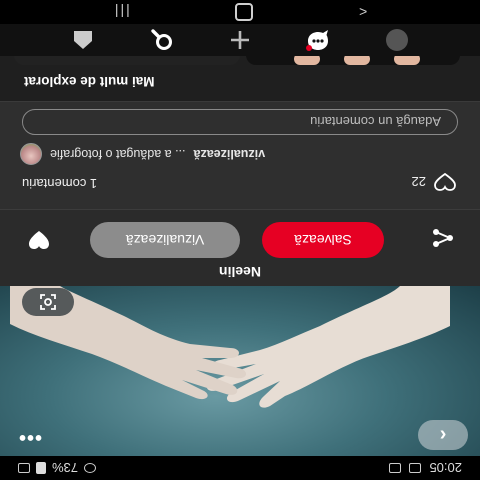 This screenshot has width=480, height=480. I want to click on nav-add, so click(240, 40).